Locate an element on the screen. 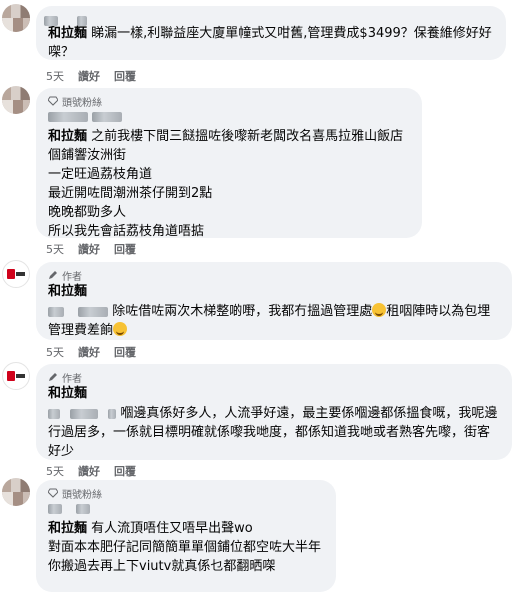 The height and width of the screenshot is (593, 521). comment-body: 睇漏一樣,利聯益座大廈單幢式又咁舊,管理費成$3499？保養維修好好㗎？ is located at coordinates (270, 43).